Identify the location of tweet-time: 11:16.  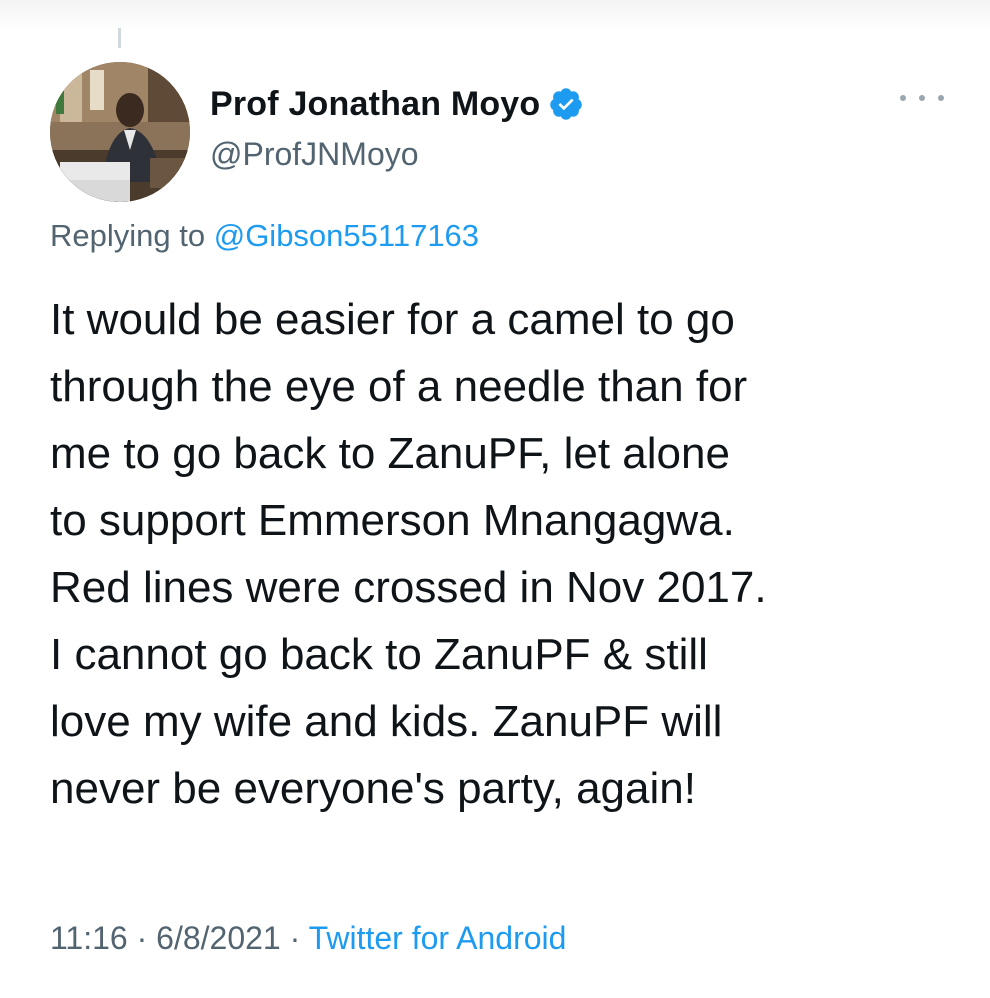
(89, 938).